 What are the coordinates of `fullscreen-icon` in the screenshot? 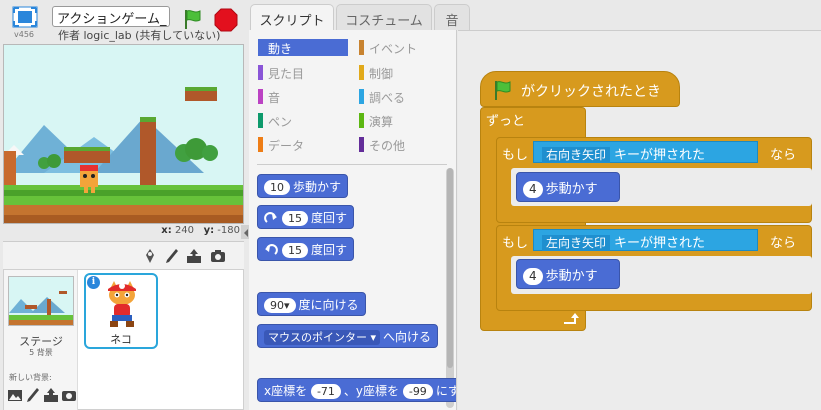 It's located at (25, 18).